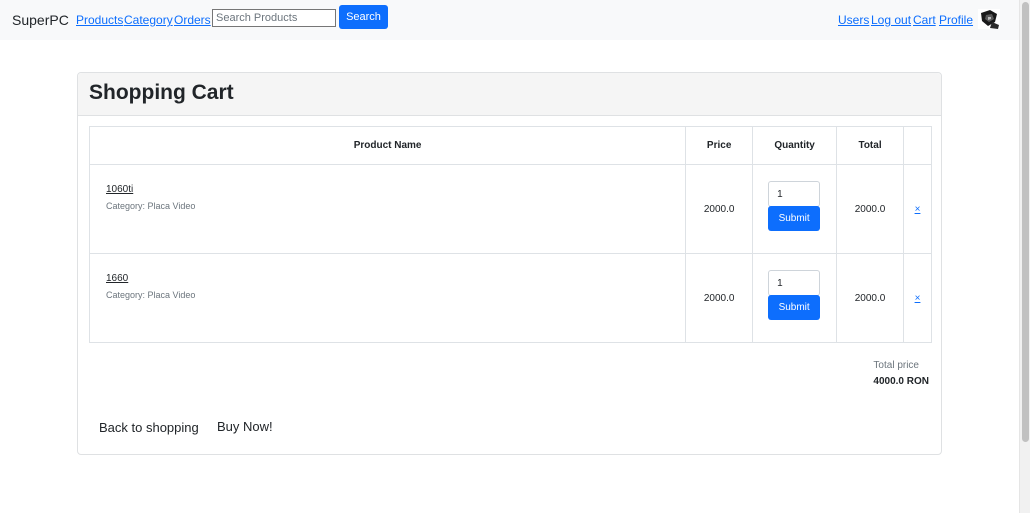 This screenshot has height=513, width=1030. Describe the element at coordinates (924, 20) in the screenshot. I see `nav-link-cart: Cart` at that location.